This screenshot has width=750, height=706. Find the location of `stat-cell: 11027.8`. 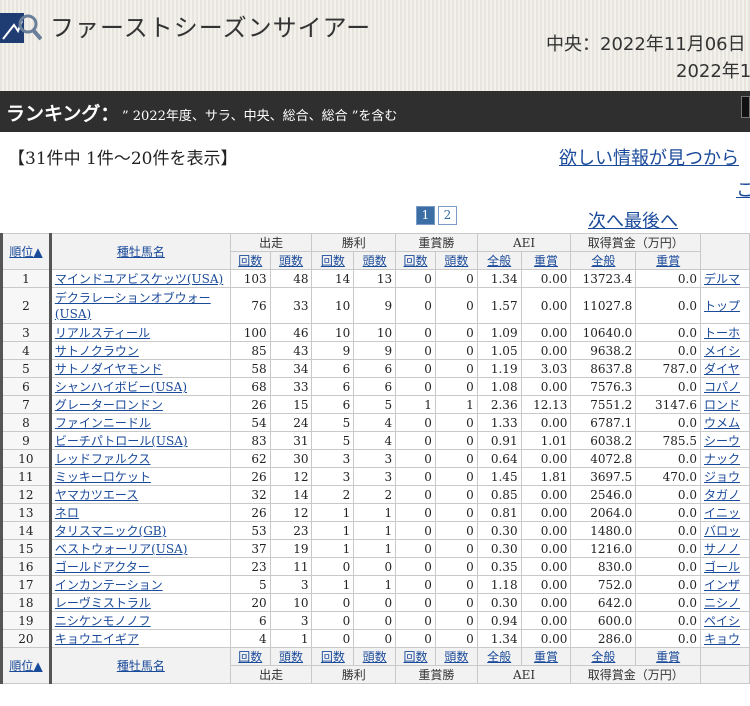

stat-cell: 11027.8 is located at coordinates (603, 305).